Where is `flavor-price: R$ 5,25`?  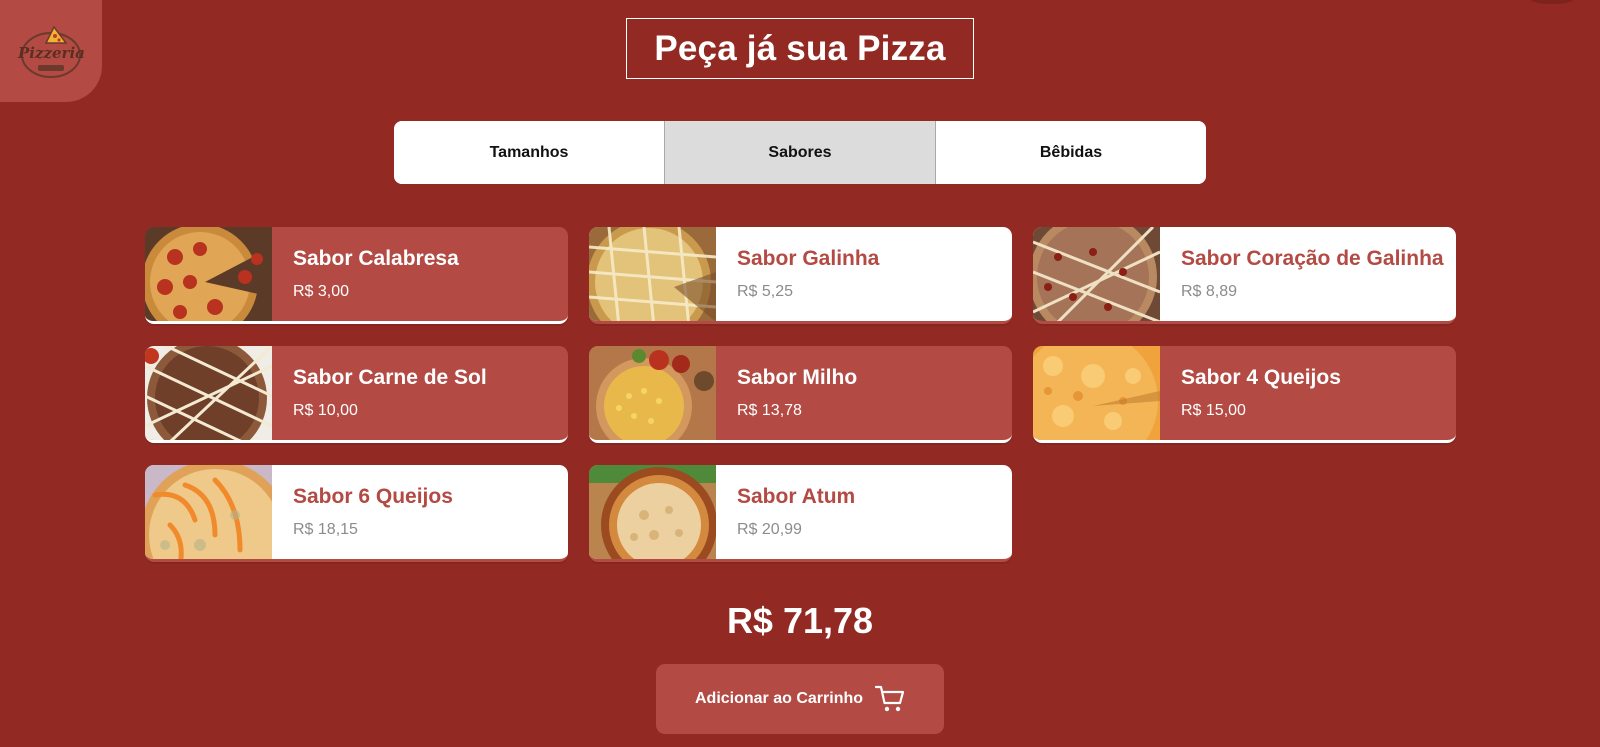 flavor-price: R$ 5,25 is located at coordinates (765, 291).